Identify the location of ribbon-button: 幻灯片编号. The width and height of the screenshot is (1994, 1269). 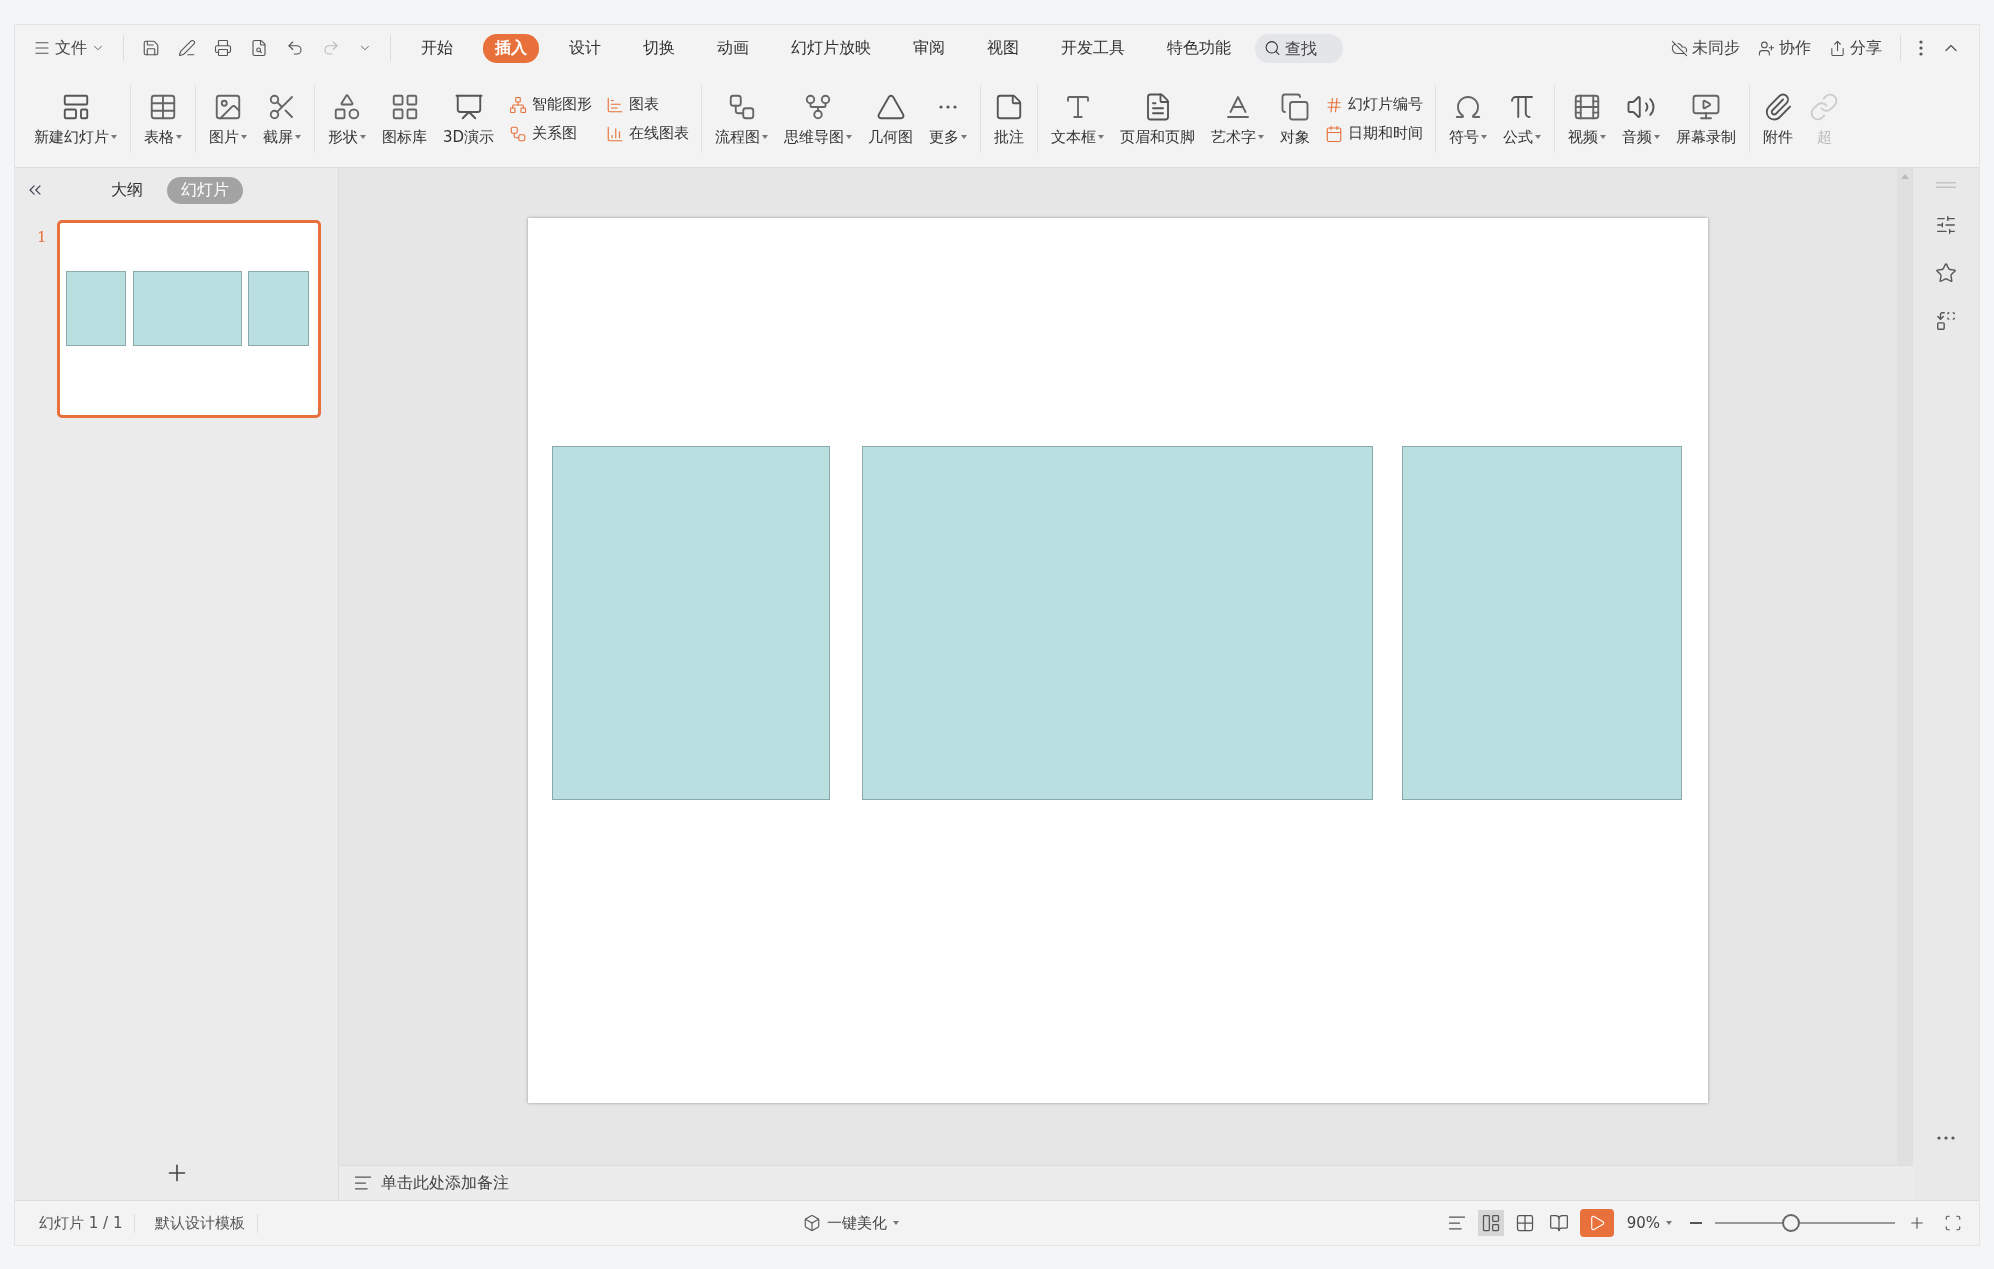
(1374, 104).